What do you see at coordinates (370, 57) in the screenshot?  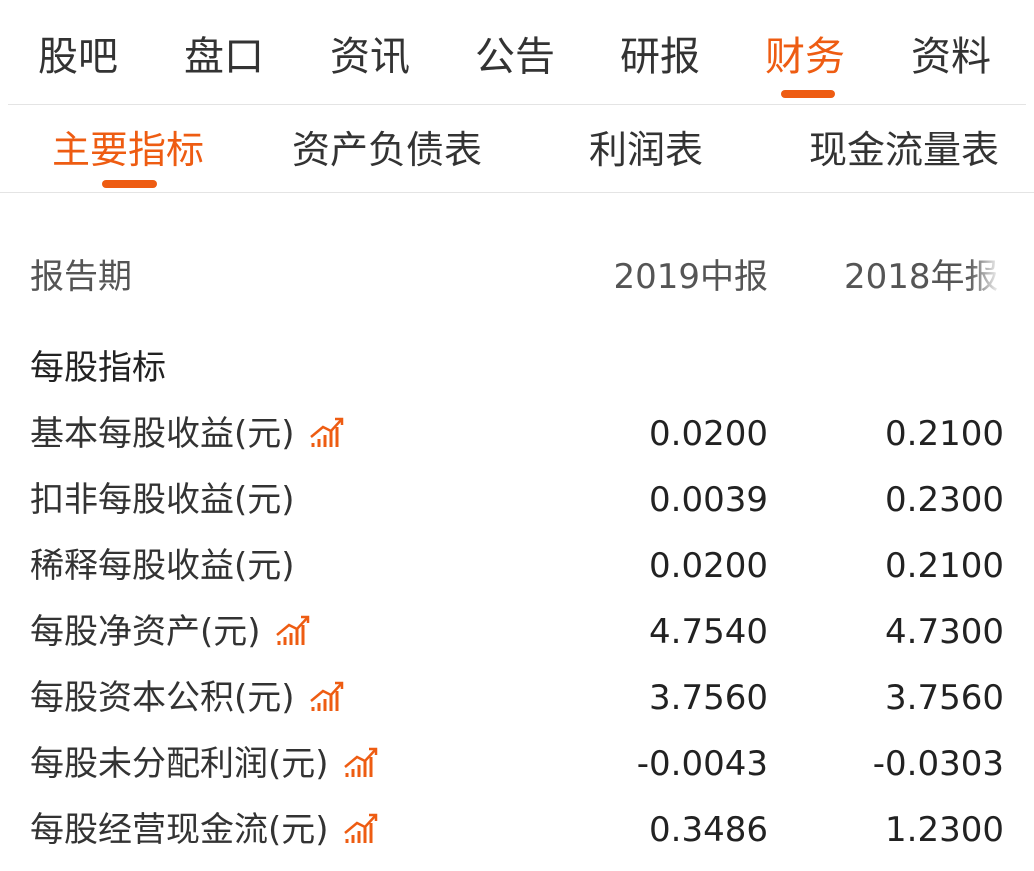 I see `tab-news: 资讯` at bounding box center [370, 57].